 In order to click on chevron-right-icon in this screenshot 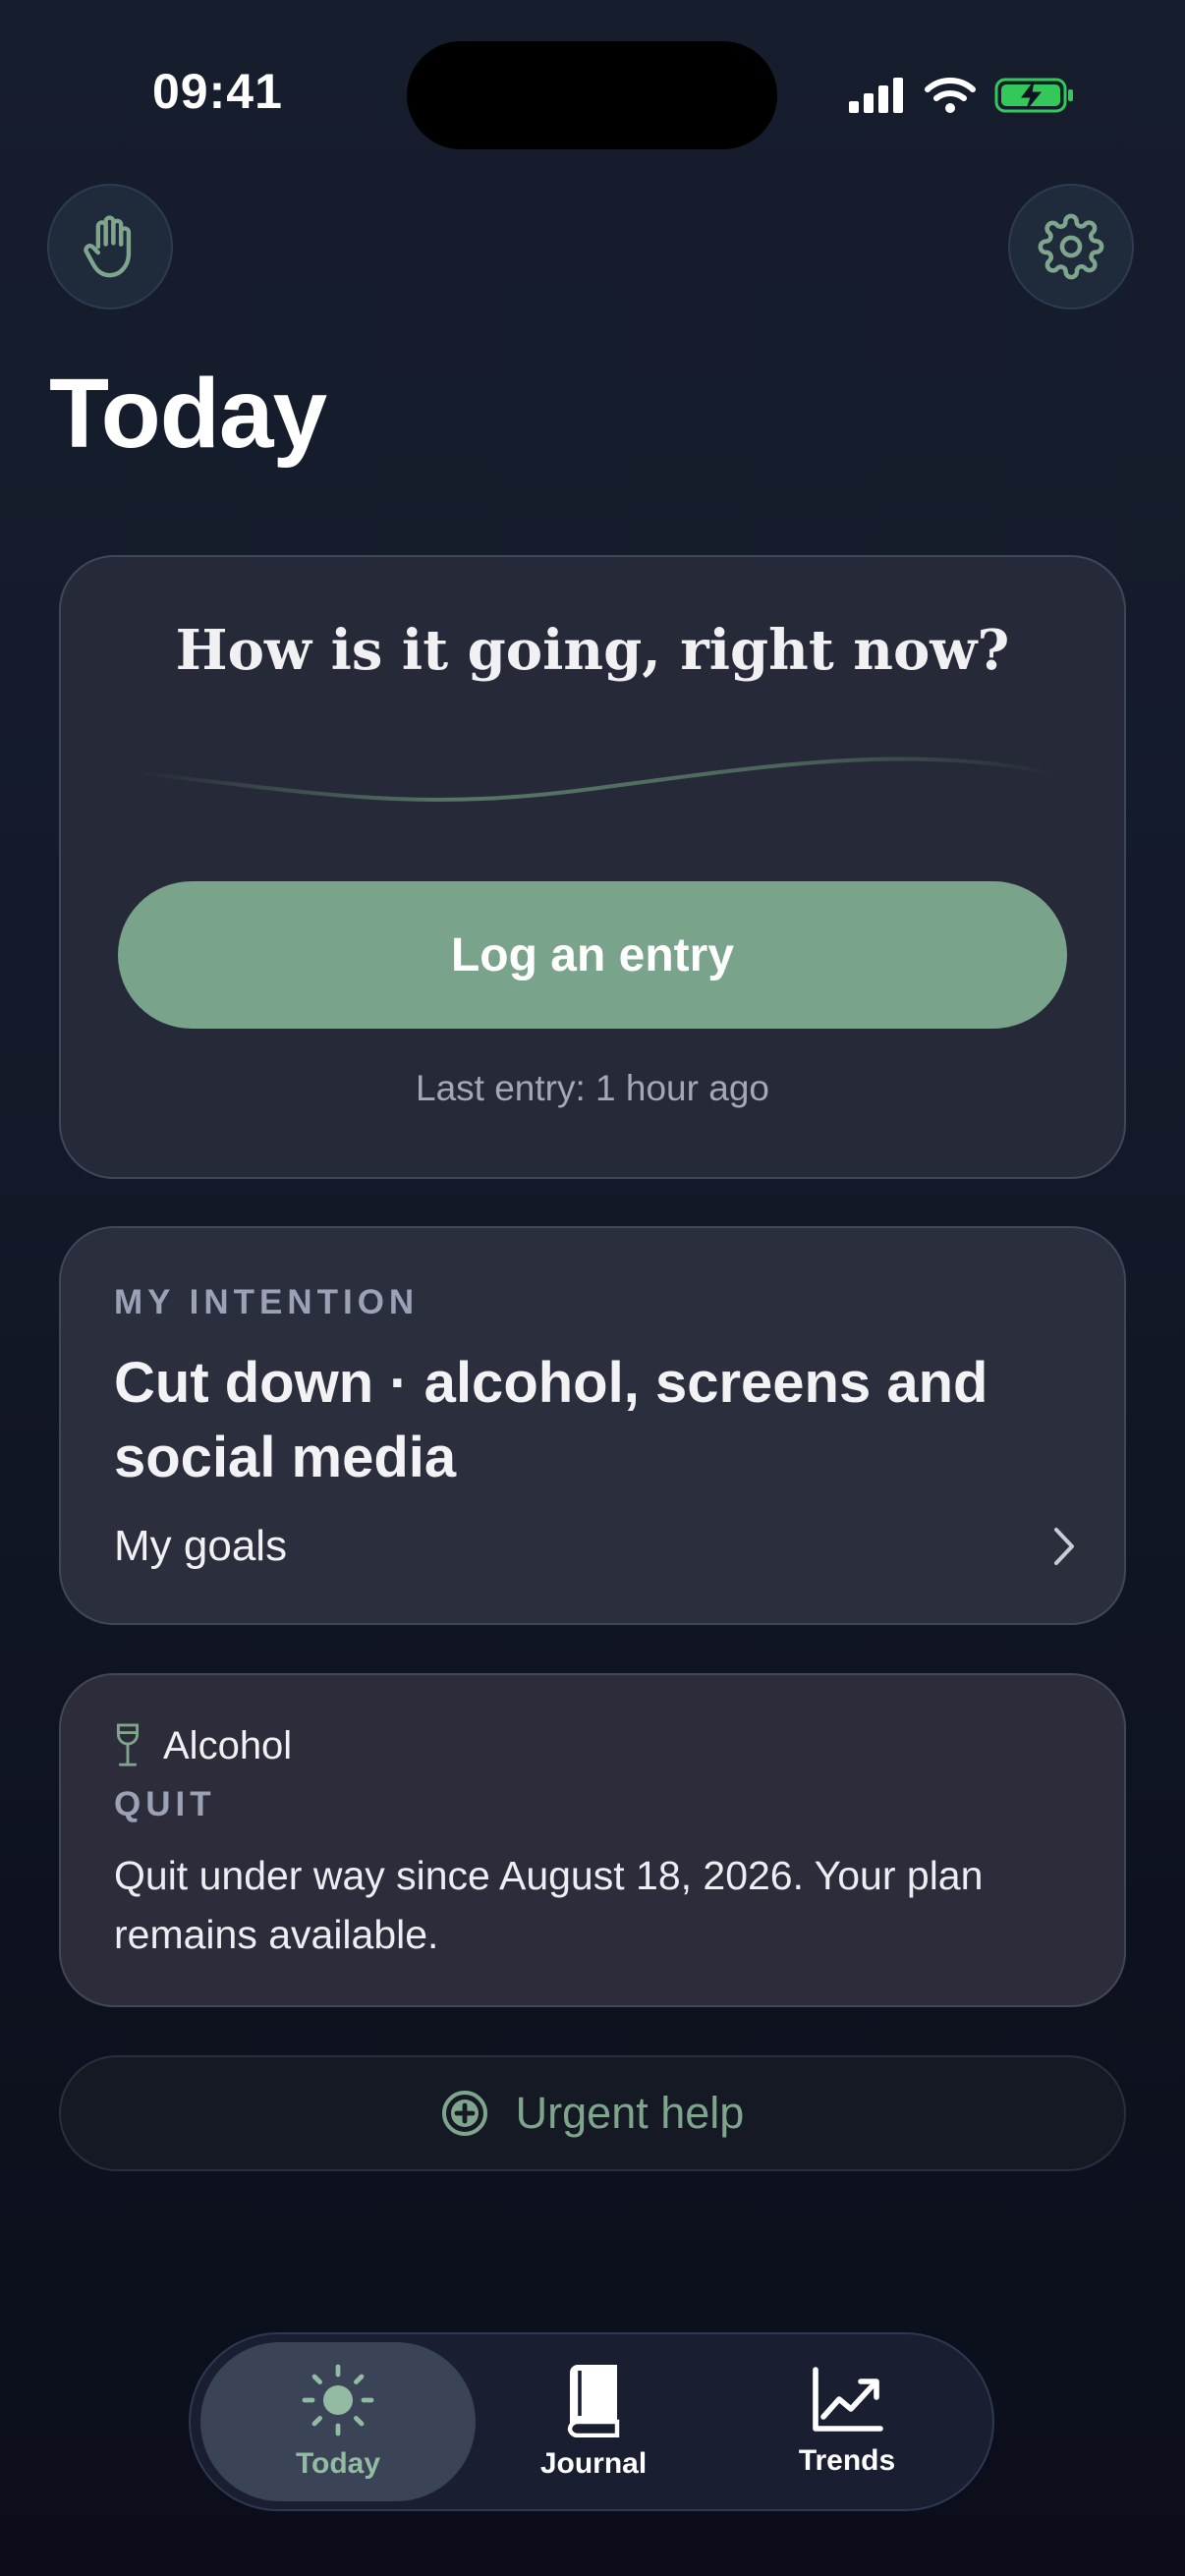, I will do `click(1064, 1546)`.